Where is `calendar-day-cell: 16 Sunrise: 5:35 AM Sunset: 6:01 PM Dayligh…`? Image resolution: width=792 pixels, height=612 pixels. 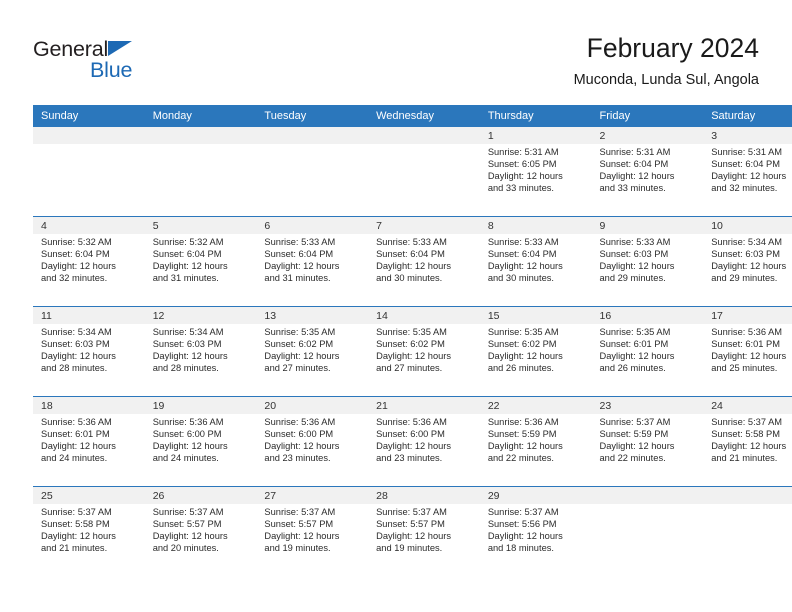
calendar-day-cell: 16 Sunrise: 5:35 AM Sunset: 6:01 PM Dayligh… is located at coordinates (647, 351).